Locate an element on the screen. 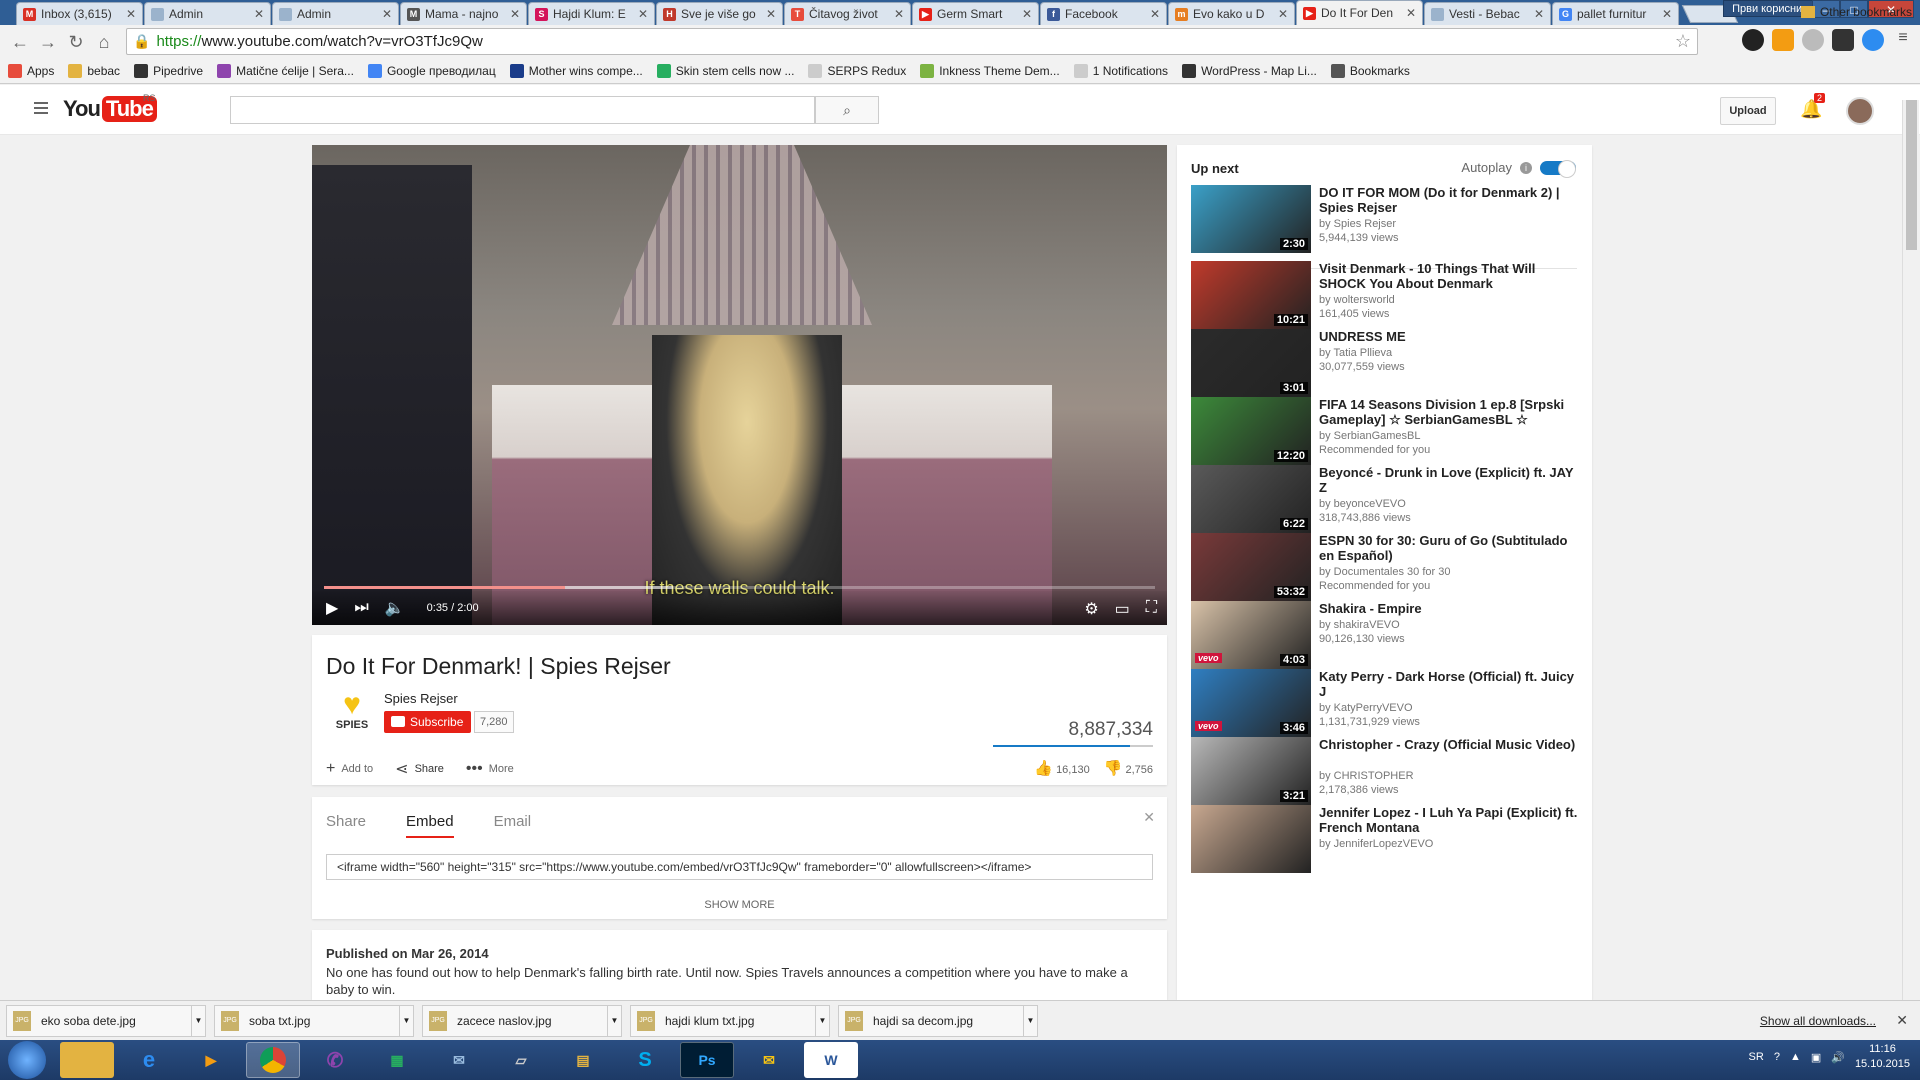 This screenshot has height=1080, width=1920. download-shelf-close-icon: ✕ is located at coordinates (1902, 1020).